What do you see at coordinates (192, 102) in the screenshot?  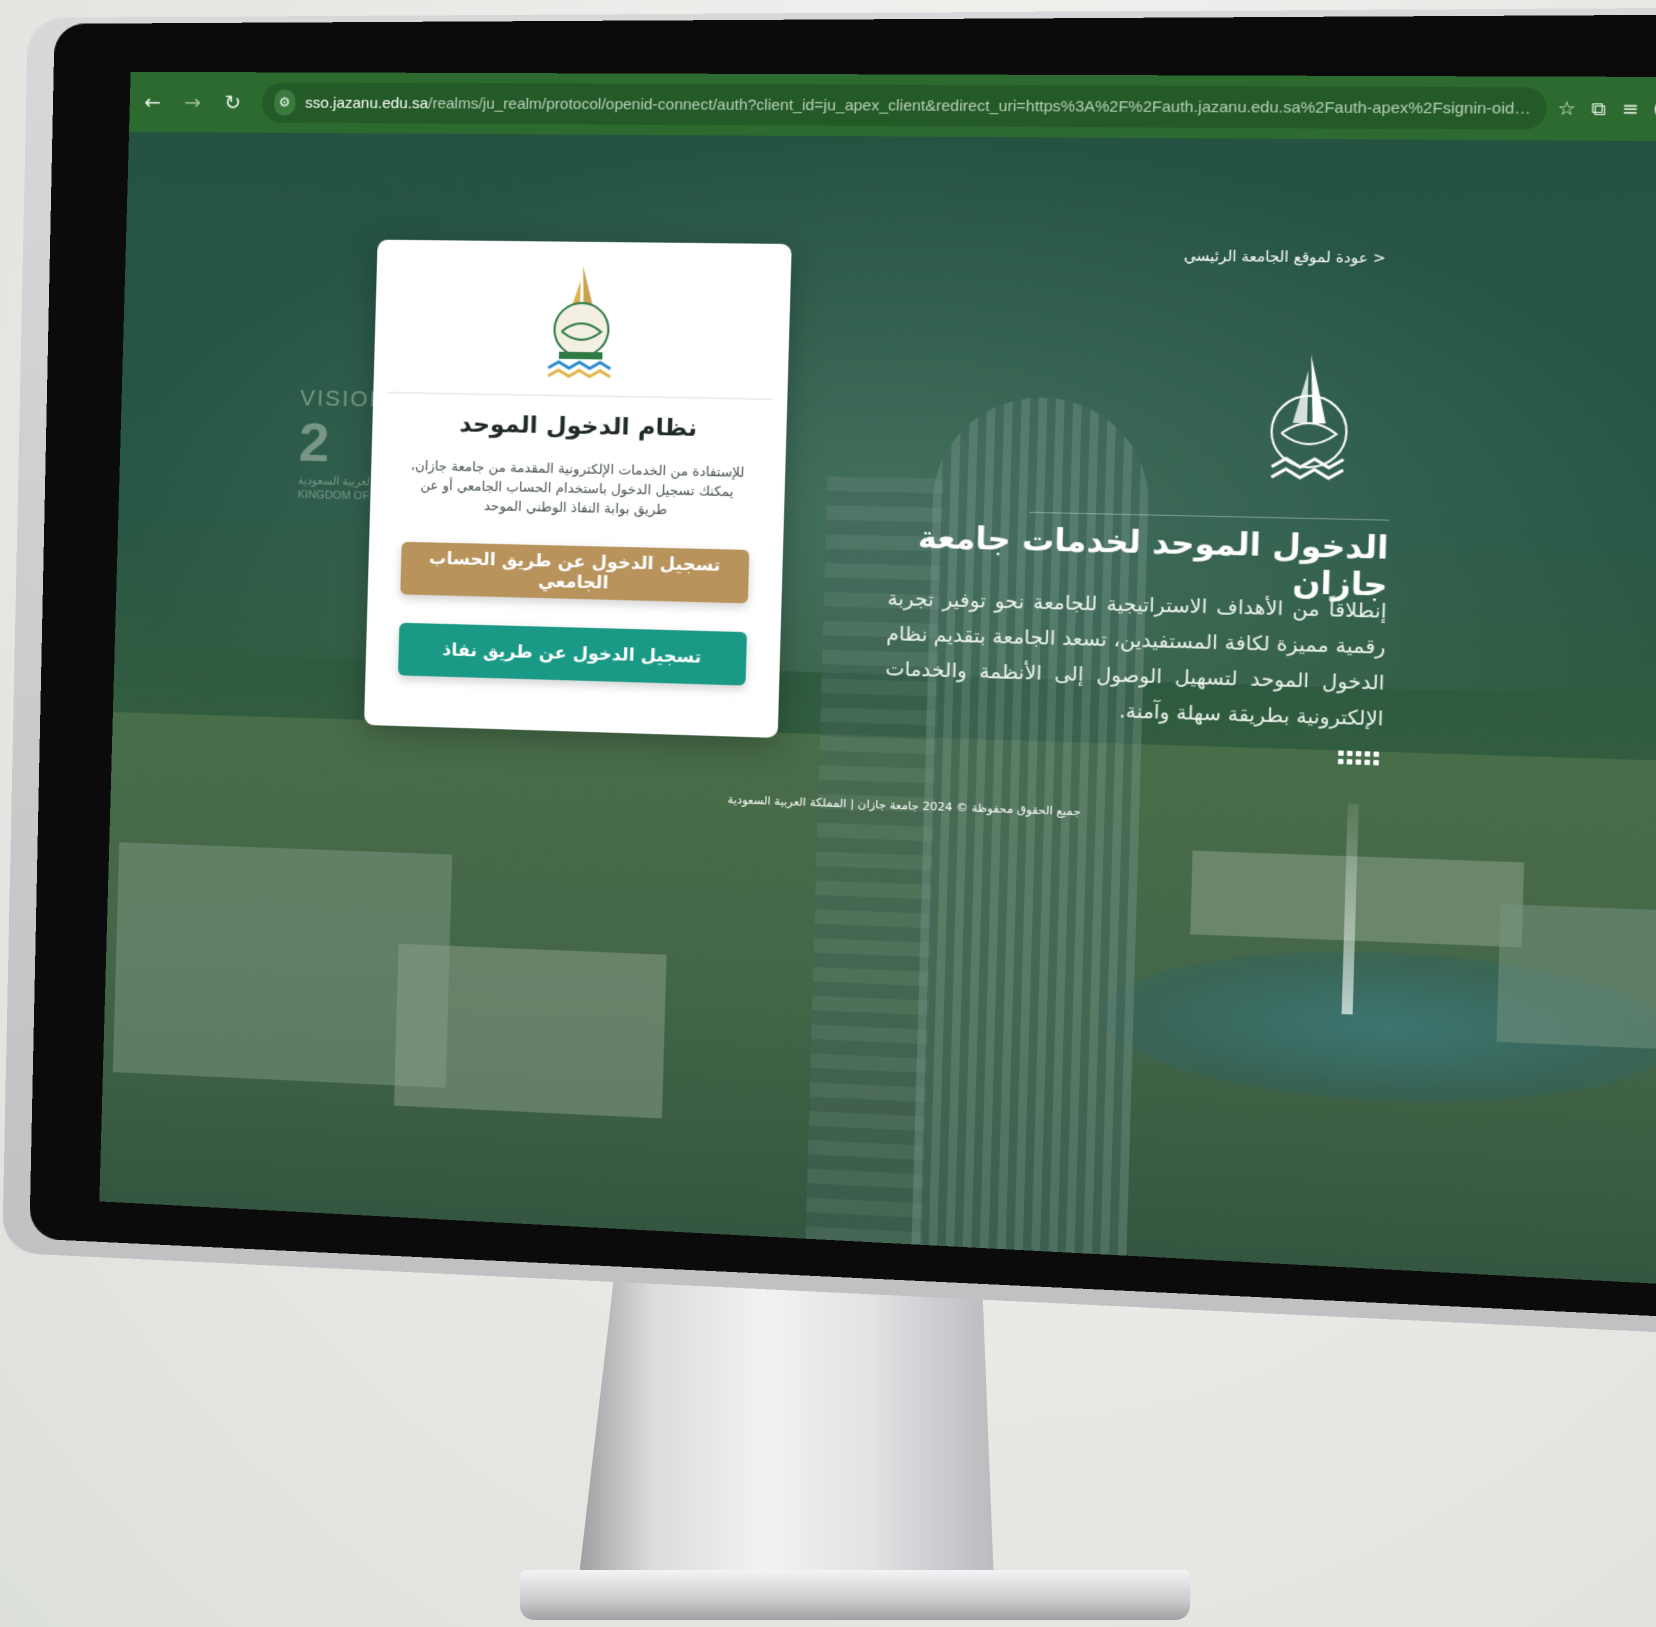 I see `forward-arrow-icon: →` at bounding box center [192, 102].